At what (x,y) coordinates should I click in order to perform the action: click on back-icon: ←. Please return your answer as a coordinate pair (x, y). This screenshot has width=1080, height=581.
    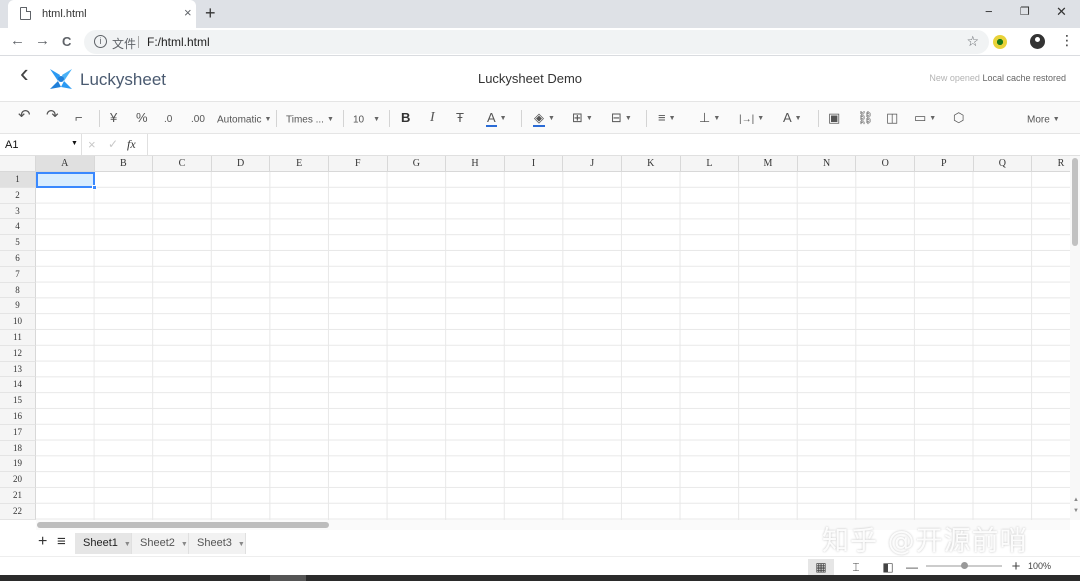
    Looking at the image, I should click on (17, 41).